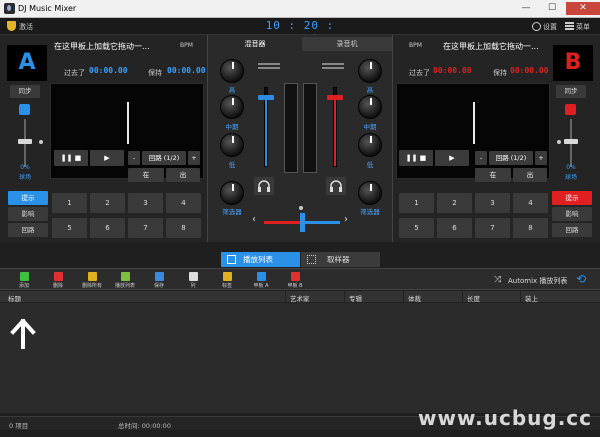 The width and height of the screenshot is (600, 437). Describe the element at coordinates (24, 280) in the screenshot. I see `add-button: 添加` at that location.